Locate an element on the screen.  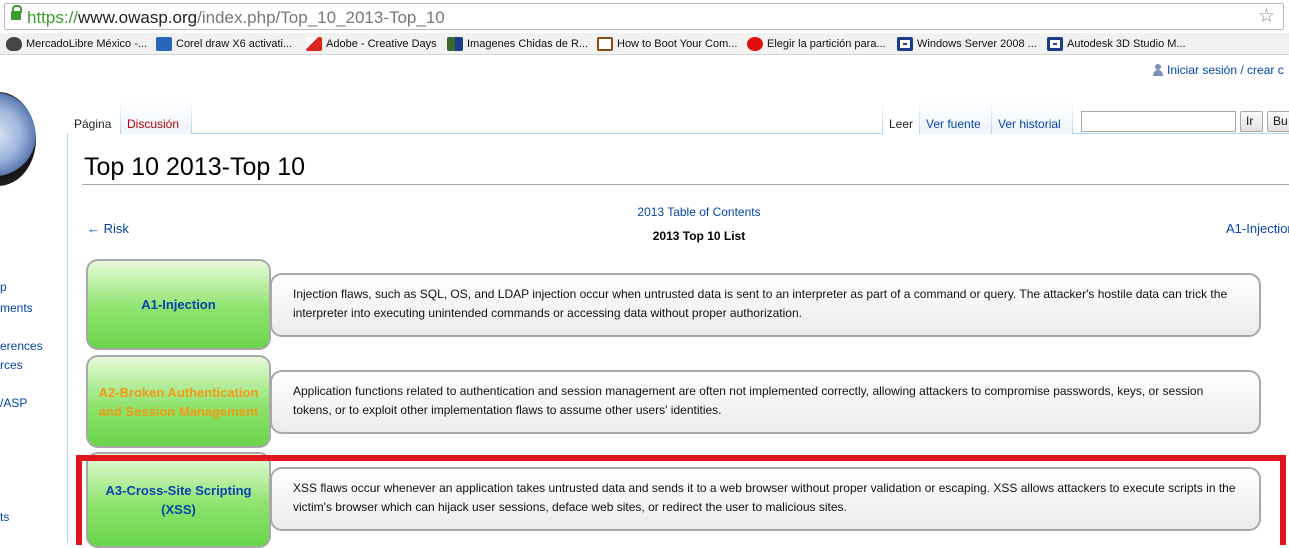
boot-icon is located at coordinates (605, 44).